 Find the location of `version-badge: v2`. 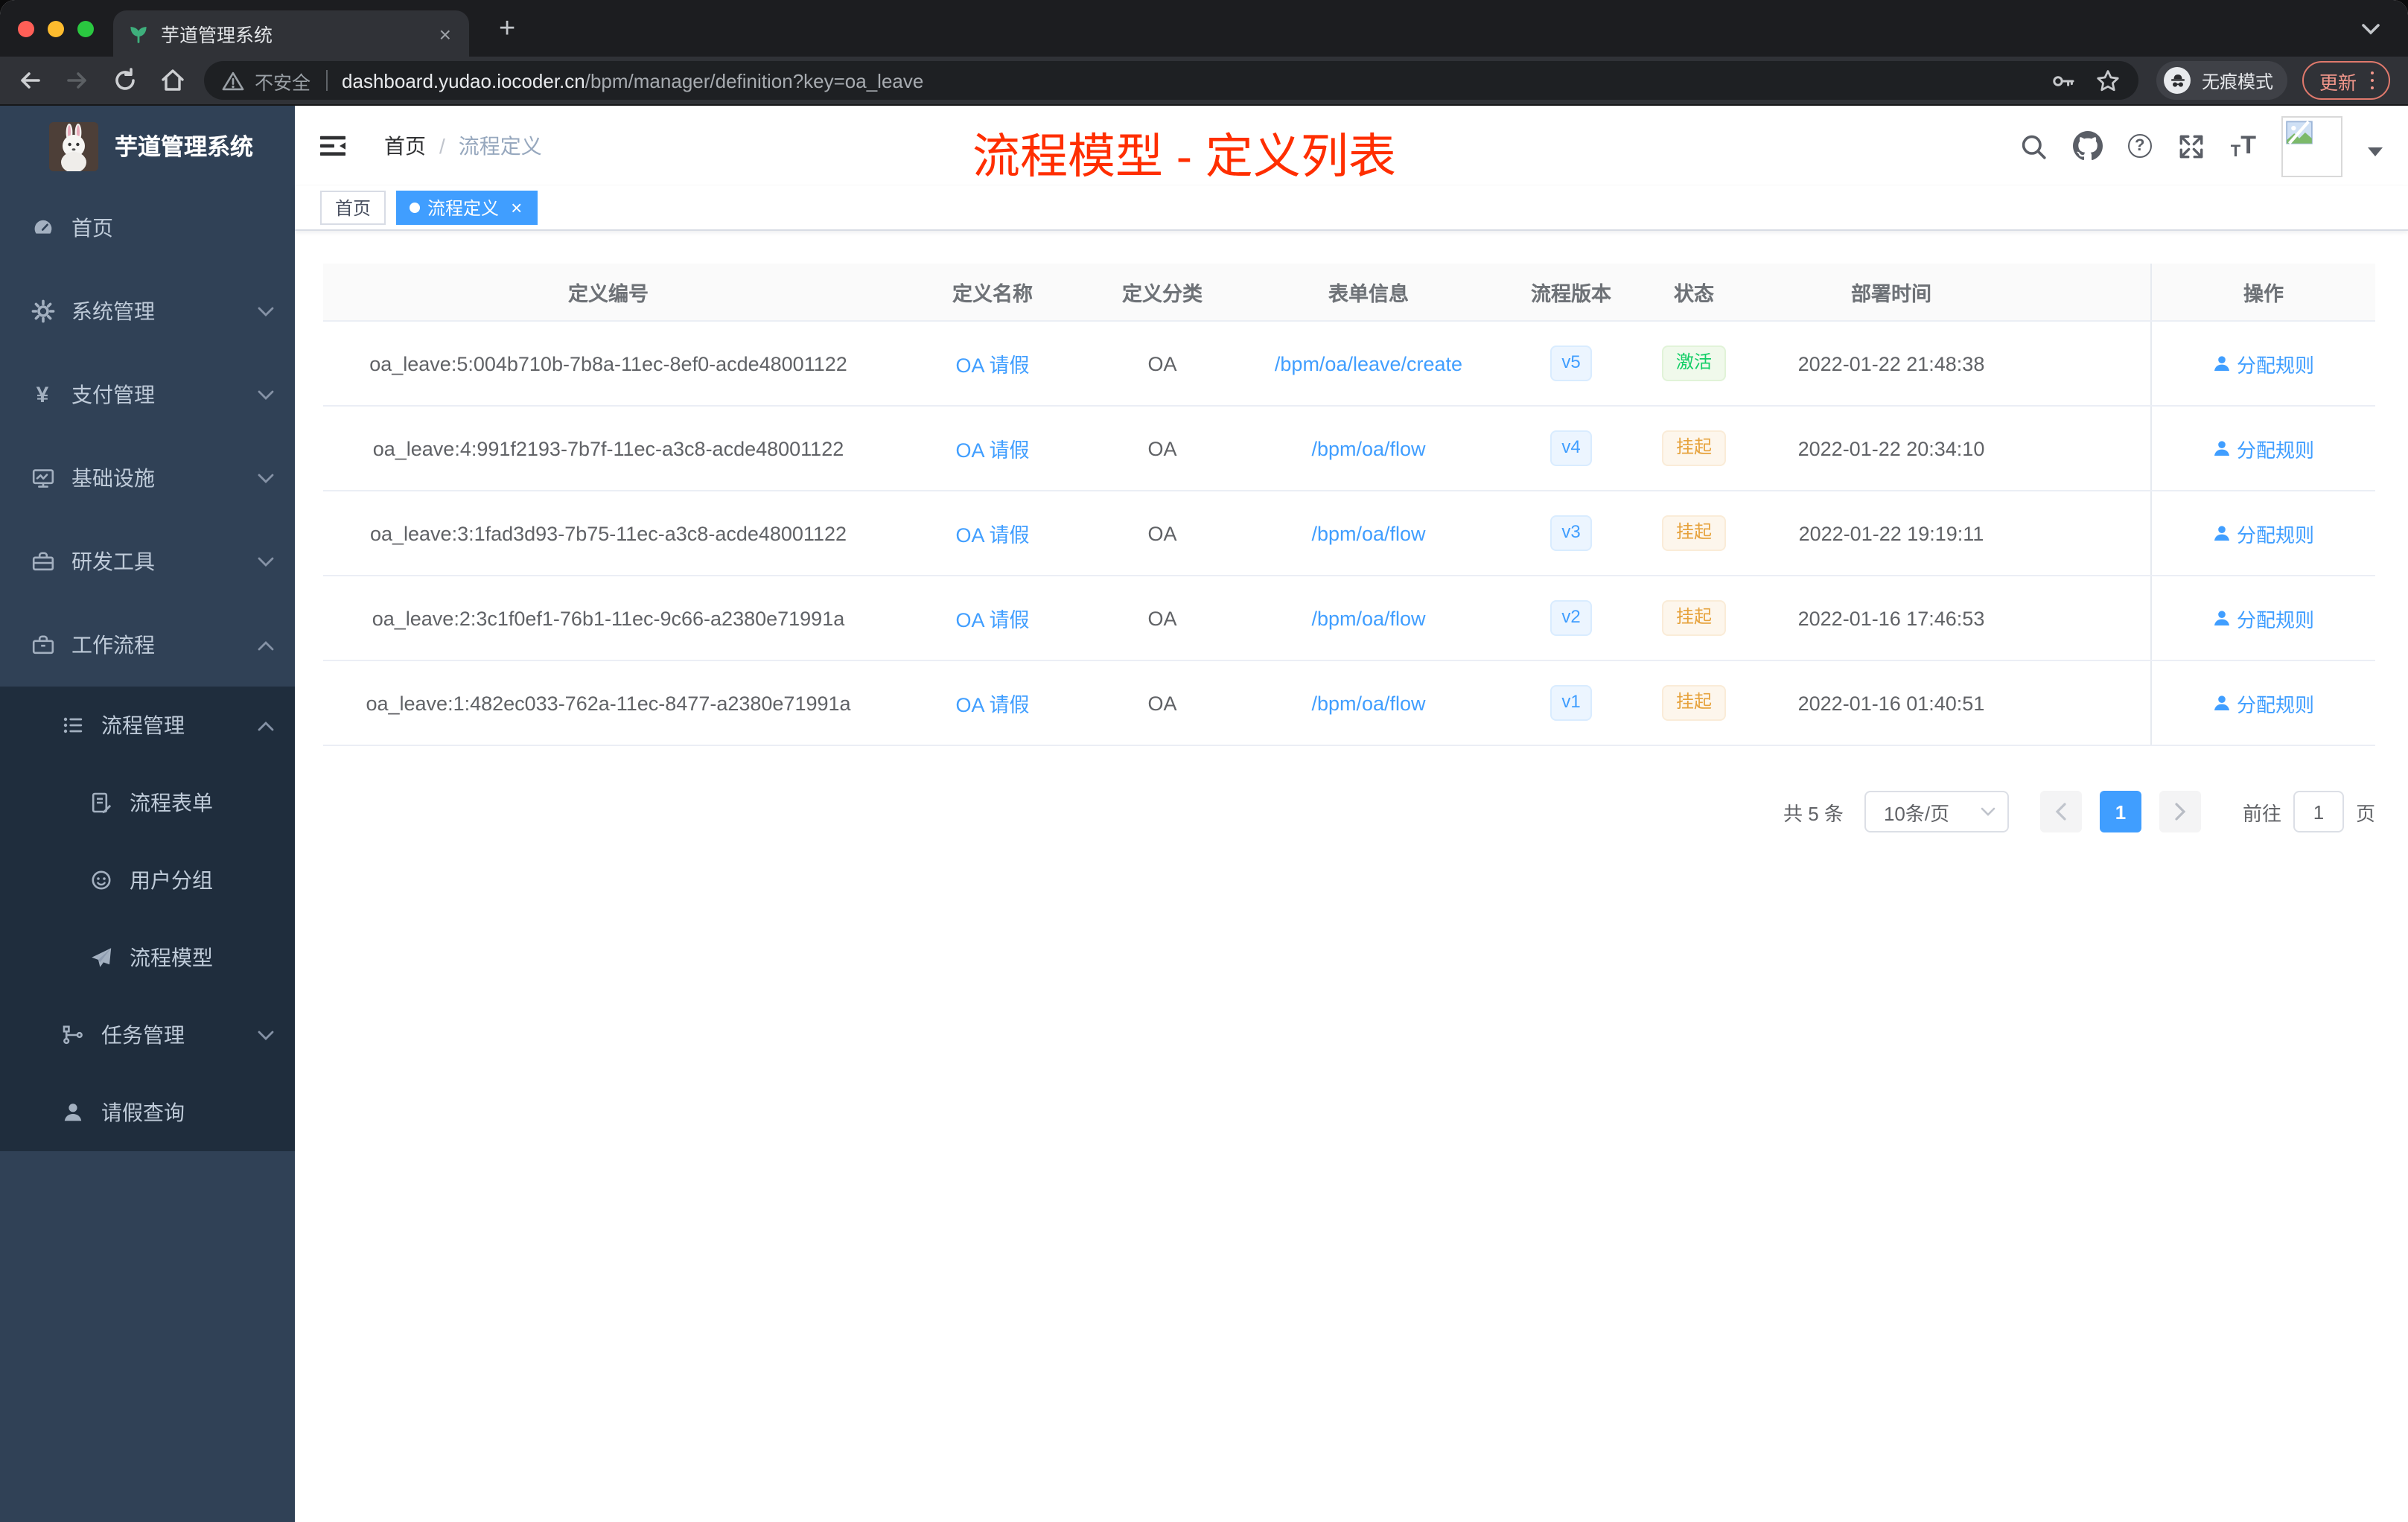

version-badge: v2 is located at coordinates (1571, 618).